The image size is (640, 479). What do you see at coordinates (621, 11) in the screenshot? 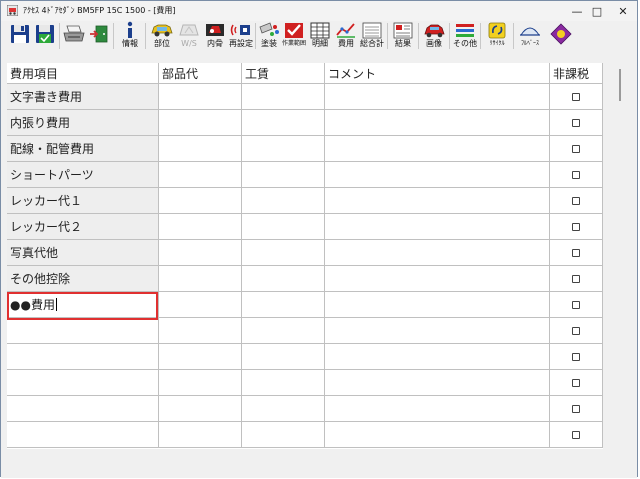
I see `close-button: ✕` at bounding box center [621, 11].